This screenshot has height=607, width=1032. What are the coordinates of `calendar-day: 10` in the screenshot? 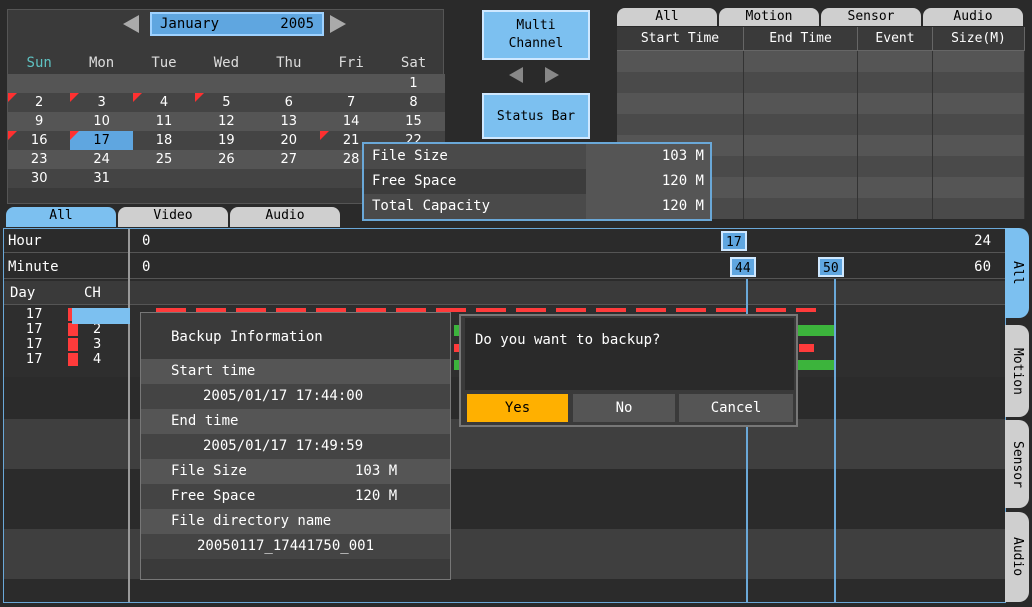 It's located at (101, 121).